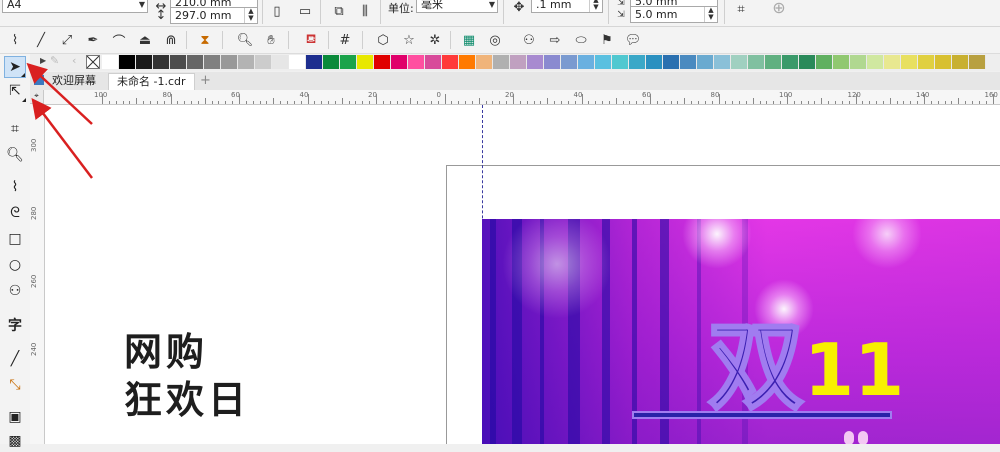 The image size is (1000, 452). What do you see at coordinates (305, 11) in the screenshot?
I see `landscape-icon: ▭` at bounding box center [305, 11].